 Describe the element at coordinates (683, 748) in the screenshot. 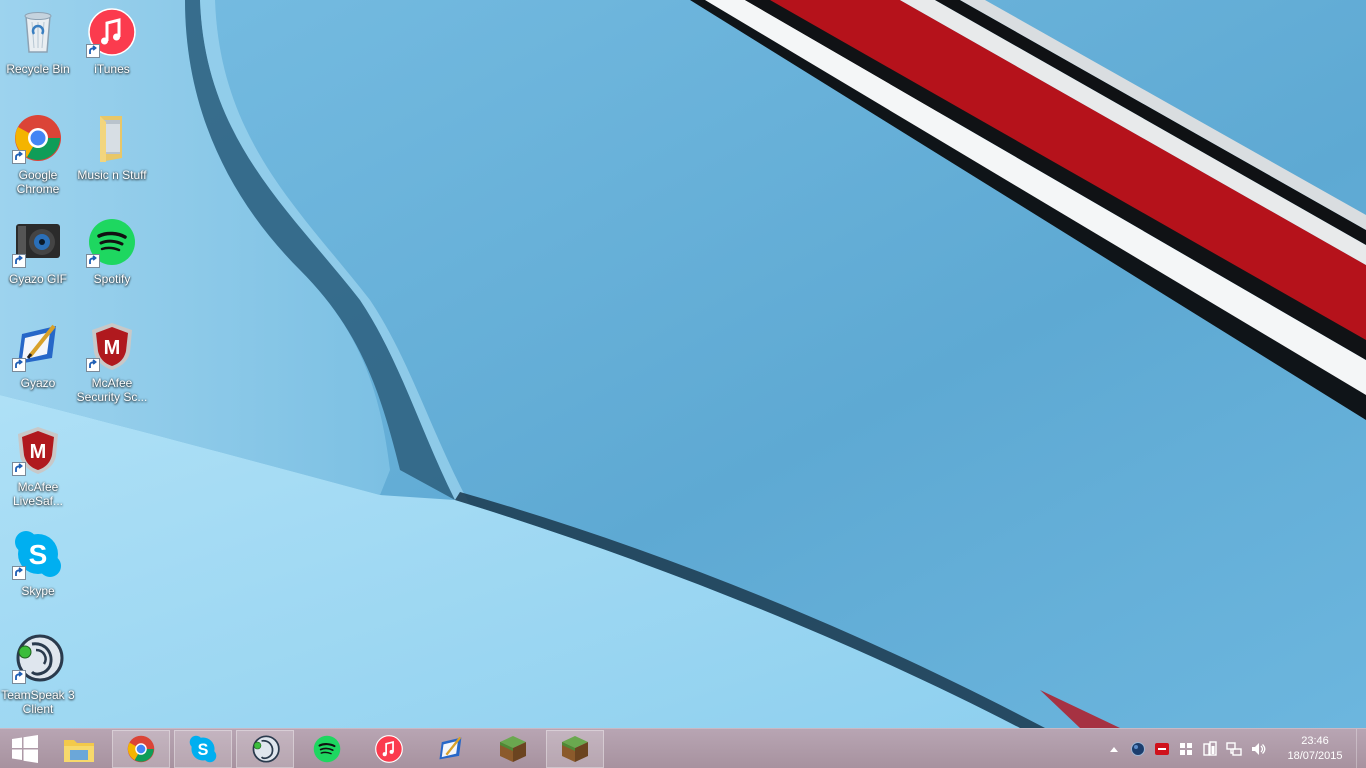

I see `taskbar: S 23:46 18/07/2015` at that location.